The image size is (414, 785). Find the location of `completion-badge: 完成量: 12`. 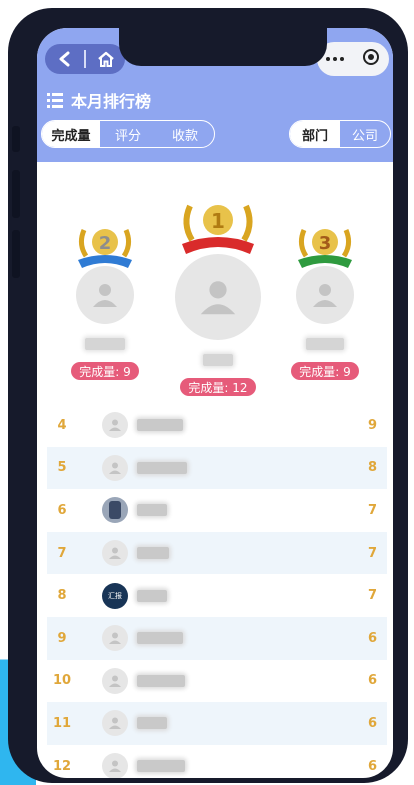

completion-badge: 完成量: 12 is located at coordinates (218, 387).